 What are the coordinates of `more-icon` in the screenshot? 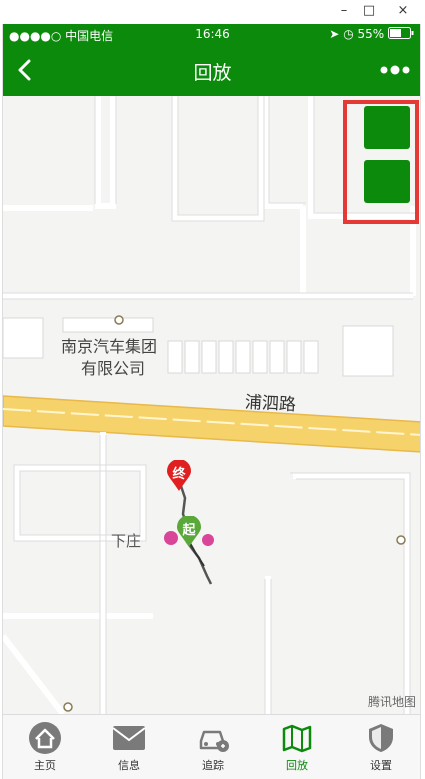 It's located at (395, 70).